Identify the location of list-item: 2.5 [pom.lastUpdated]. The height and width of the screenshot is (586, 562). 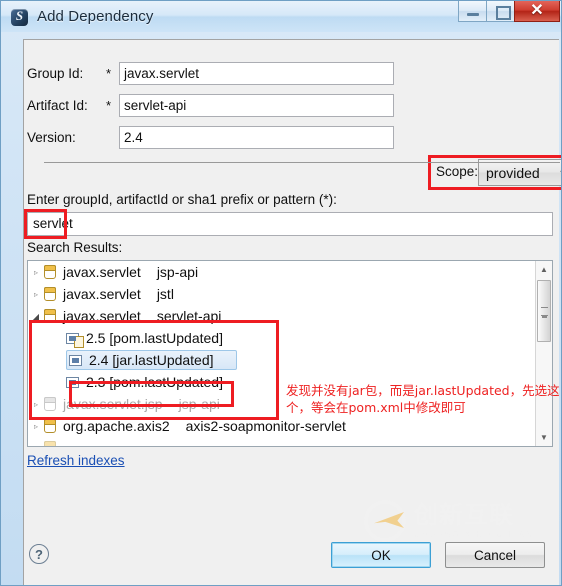
(290, 338).